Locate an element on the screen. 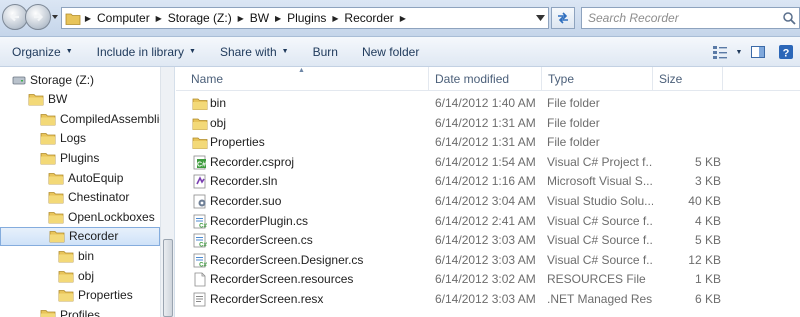 The height and width of the screenshot is (317, 800). file-size: 12 KB is located at coordinates (704, 259).